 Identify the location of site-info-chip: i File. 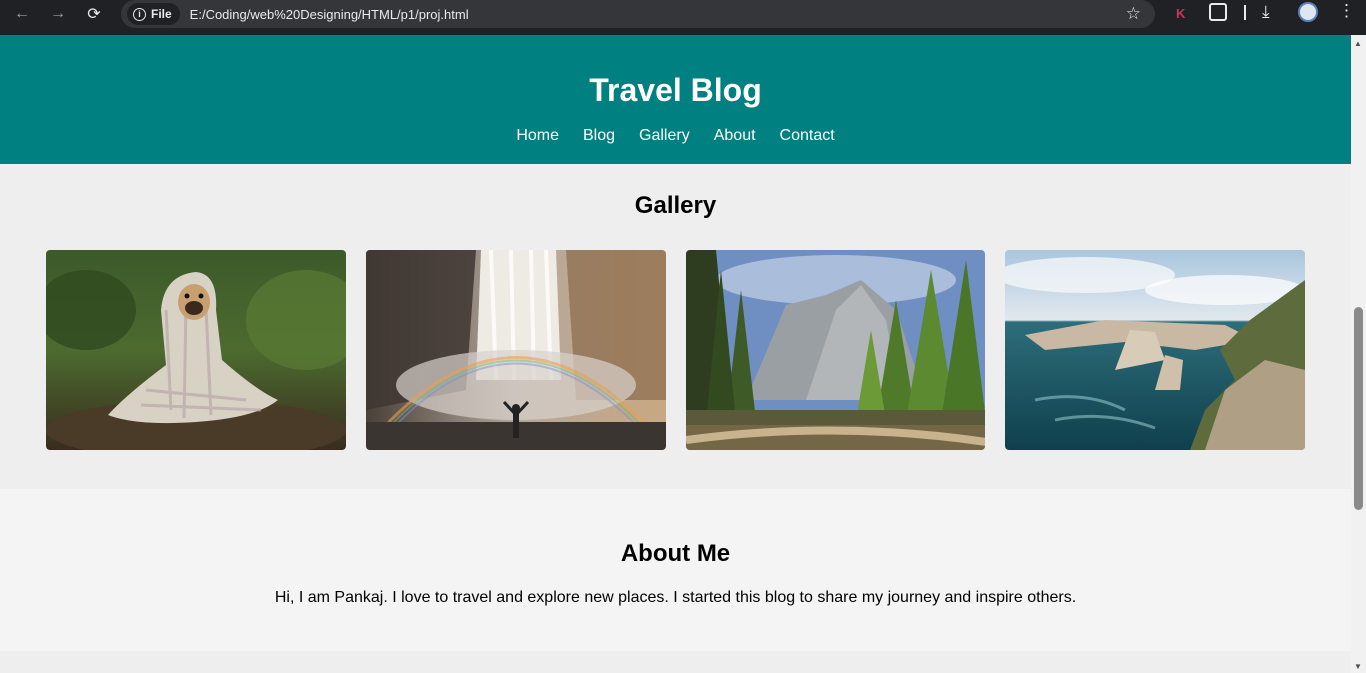
(153, 14).